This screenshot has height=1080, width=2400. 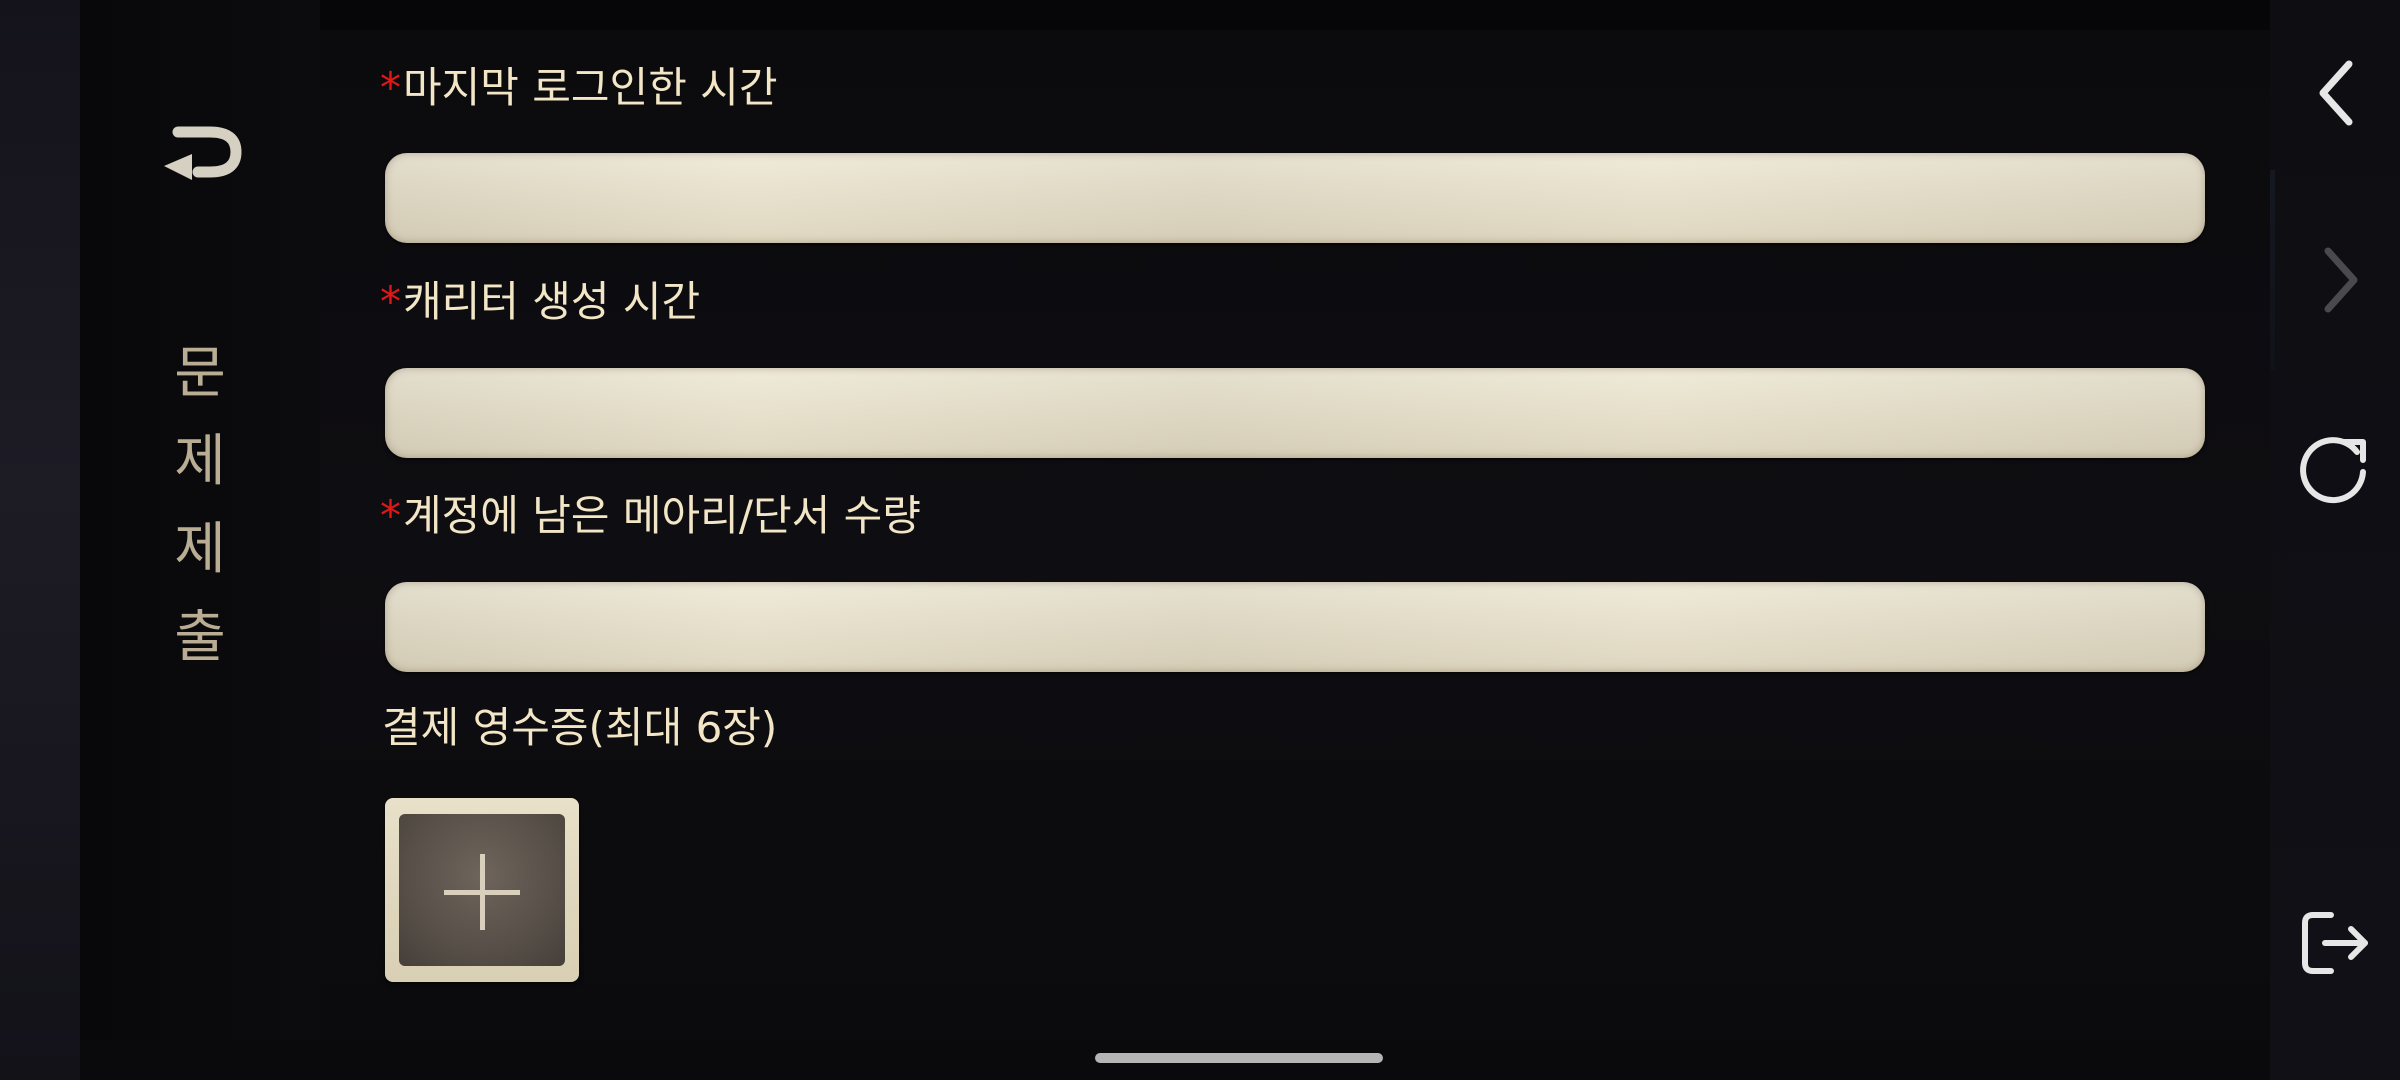 I want to click on exit-button, so click(x=2335, y=943).